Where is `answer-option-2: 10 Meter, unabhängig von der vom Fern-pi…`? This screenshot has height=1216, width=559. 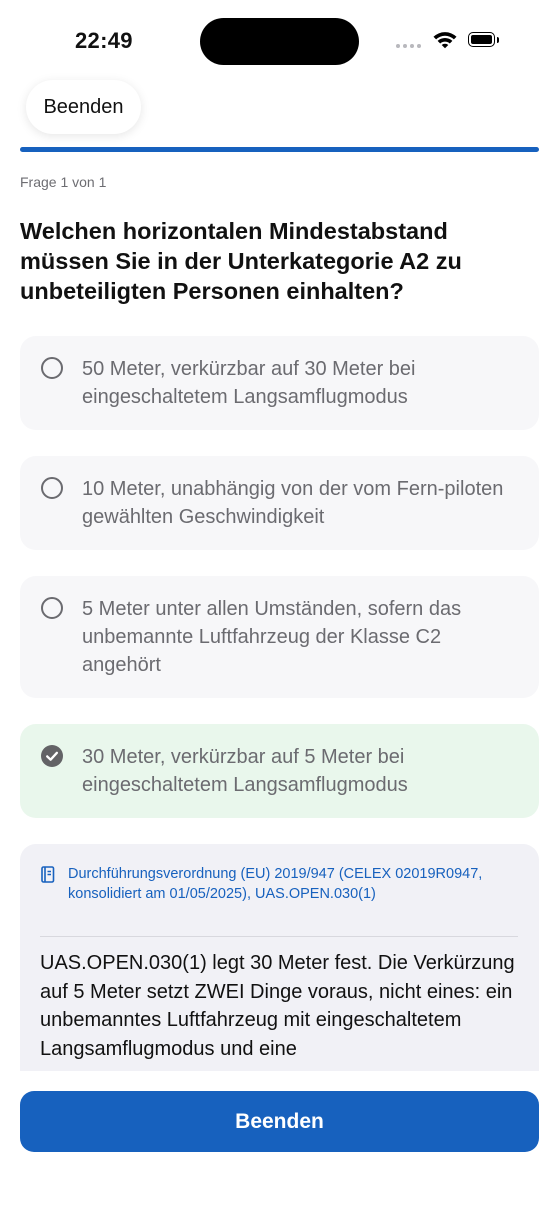
answer-option-2: 10 Meter, unabhängig von der vom Fern-pi… is located at coordinates (279, 503).